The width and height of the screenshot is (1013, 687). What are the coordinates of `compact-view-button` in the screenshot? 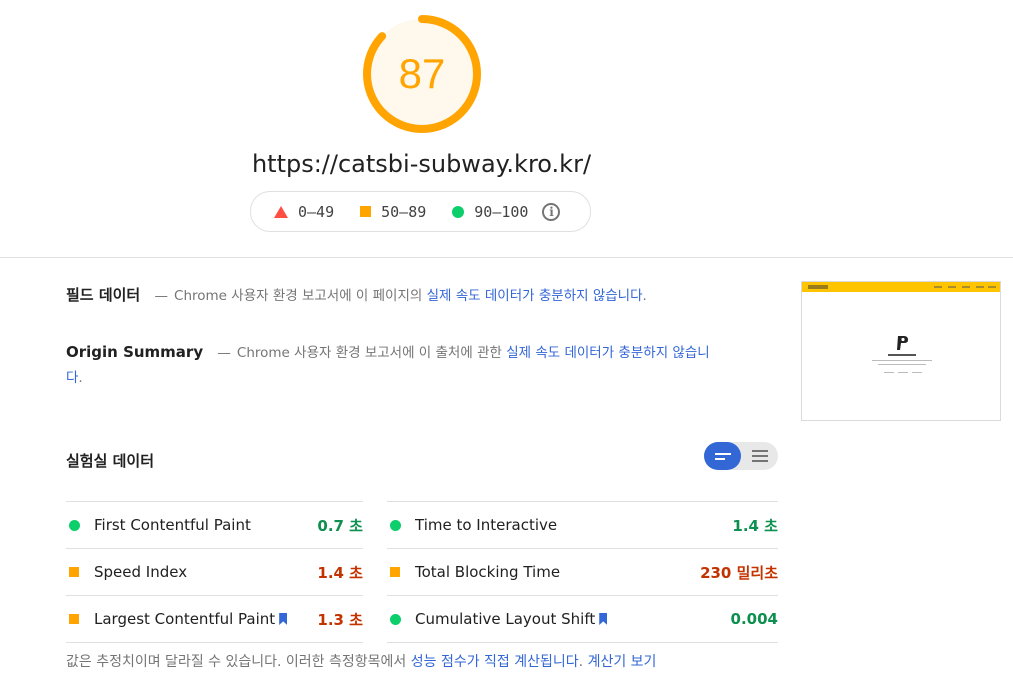 It's located at (722, 456).